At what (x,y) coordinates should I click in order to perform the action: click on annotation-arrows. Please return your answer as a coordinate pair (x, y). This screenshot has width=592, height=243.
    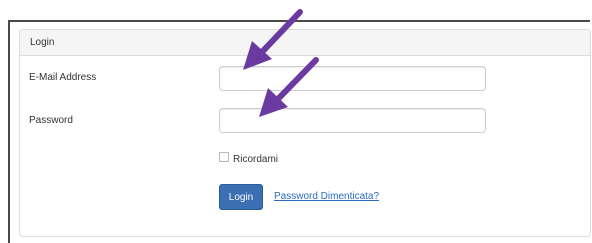
    Looking at the image, I should click on (281, 63).